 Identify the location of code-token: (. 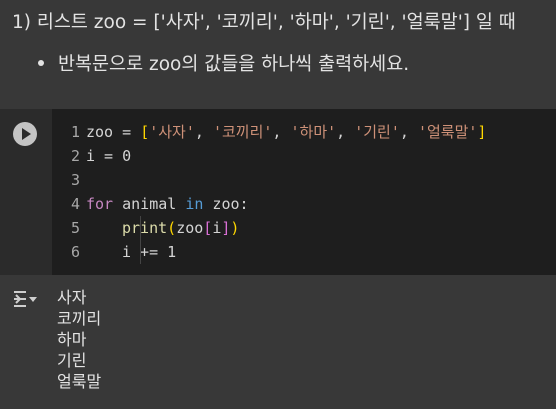
(172, 228).